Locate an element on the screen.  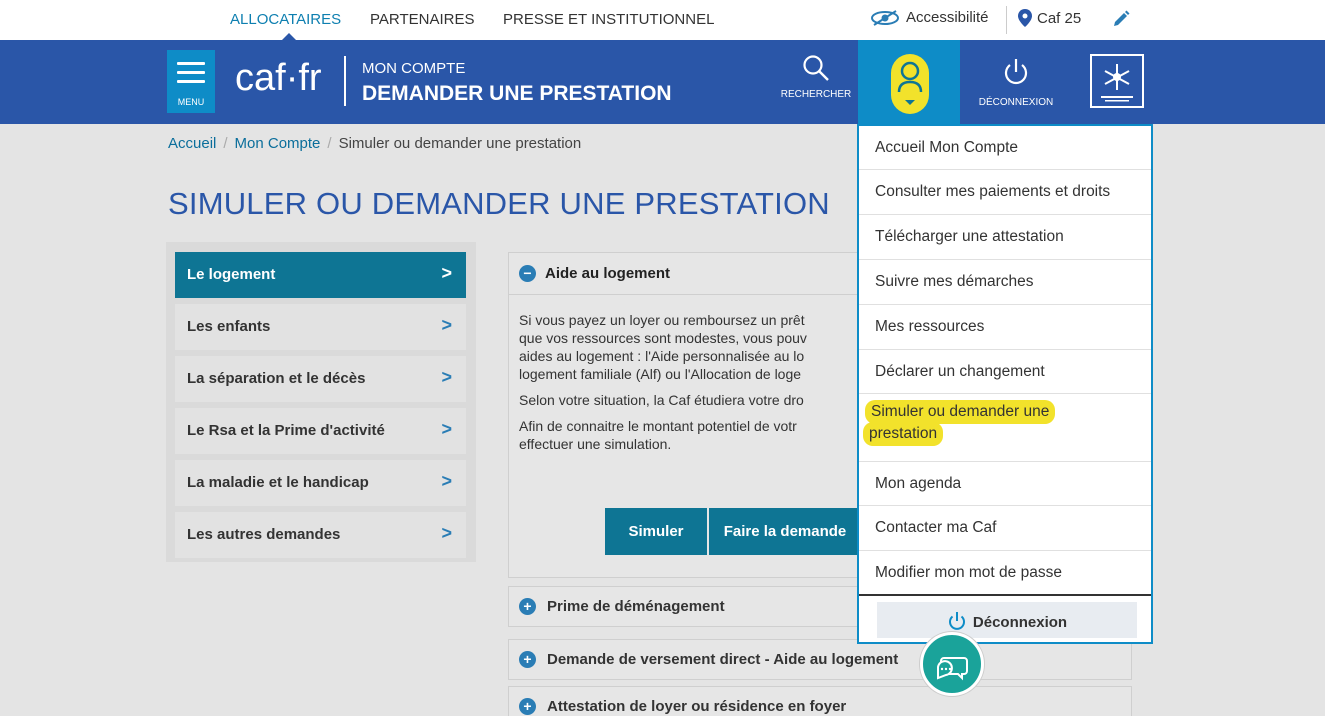
header-logout-label: DÉCONNEXION is located at coordinates (1016, 102).